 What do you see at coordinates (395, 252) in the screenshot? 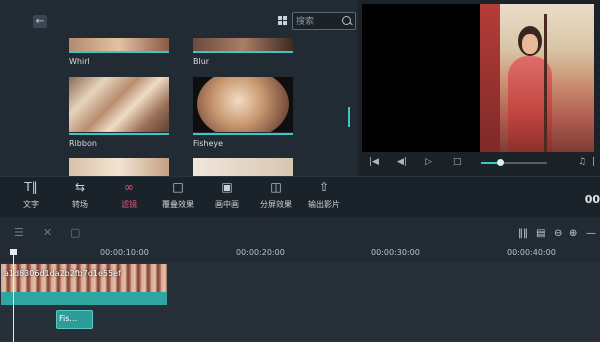
I see `ruler-tick: 00:00:30:00` at bounding box center [395, 252].